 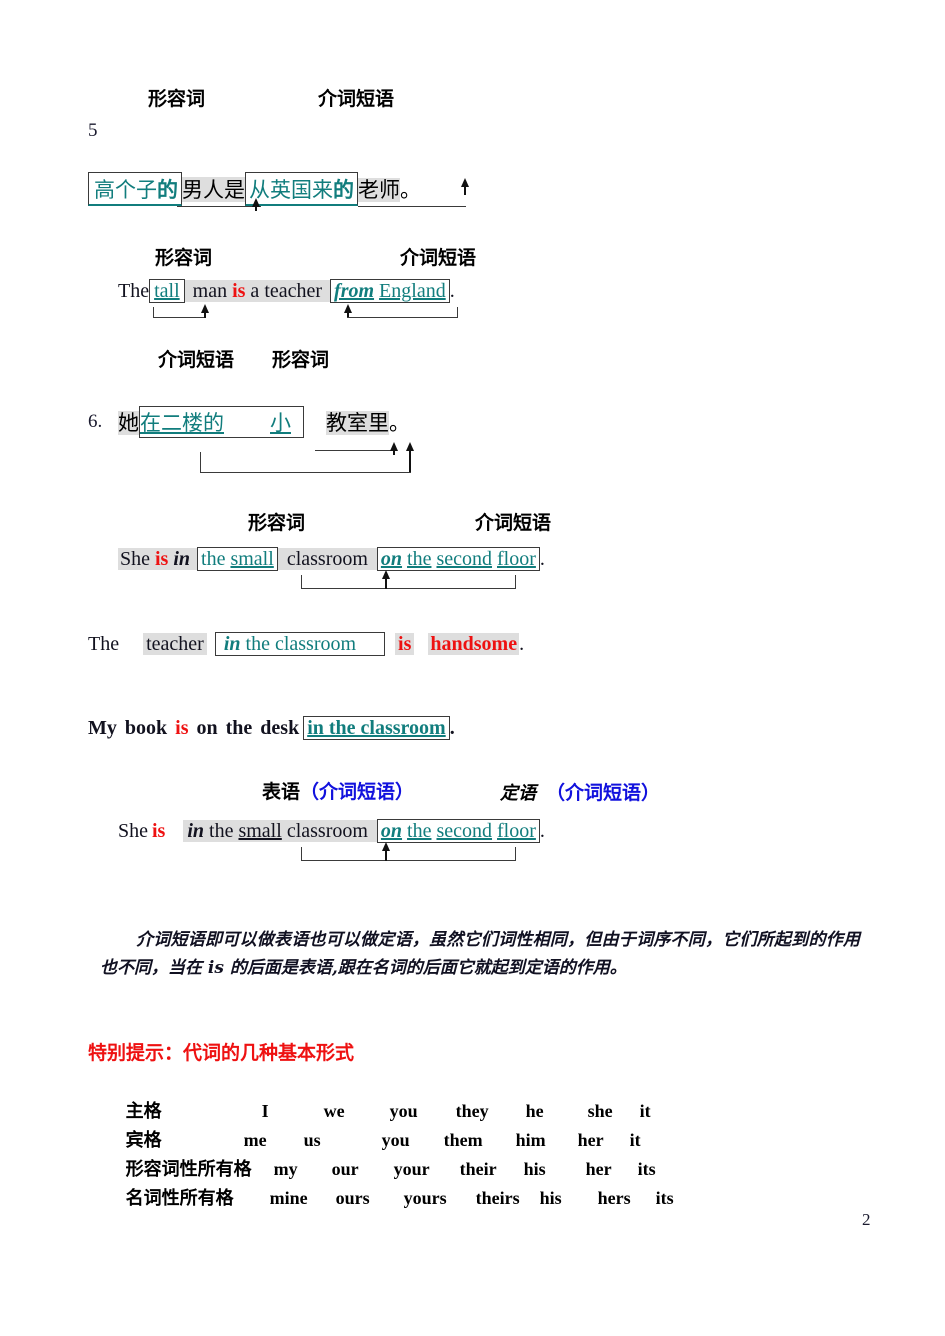 What do you see at coordinates (213, 189) in the screenshot?
I see `chinese-middle-text: 男人是` at bounding box center [213, 189].